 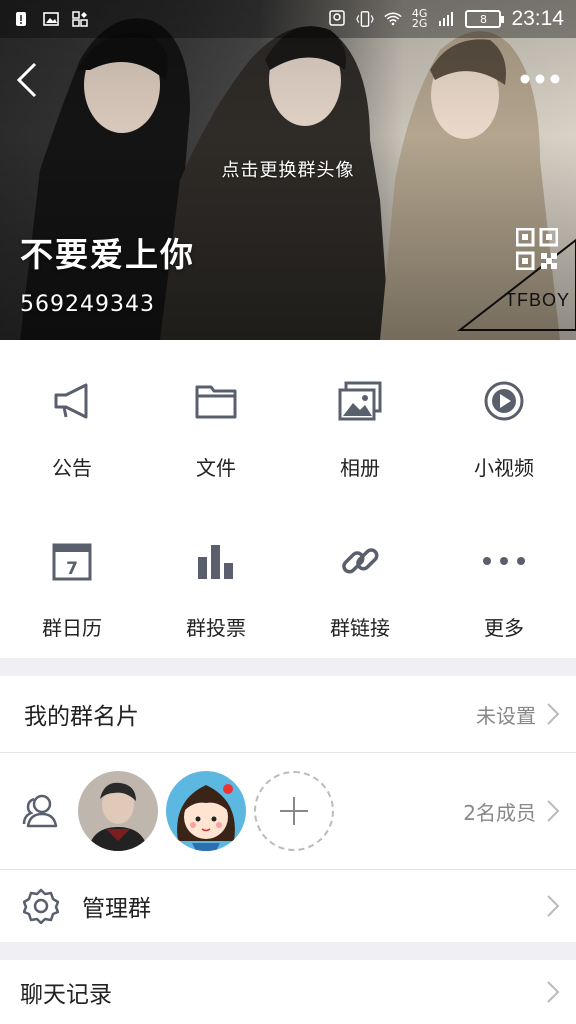 I want to click on signal-strength-icon, so click(x=446, y=19).